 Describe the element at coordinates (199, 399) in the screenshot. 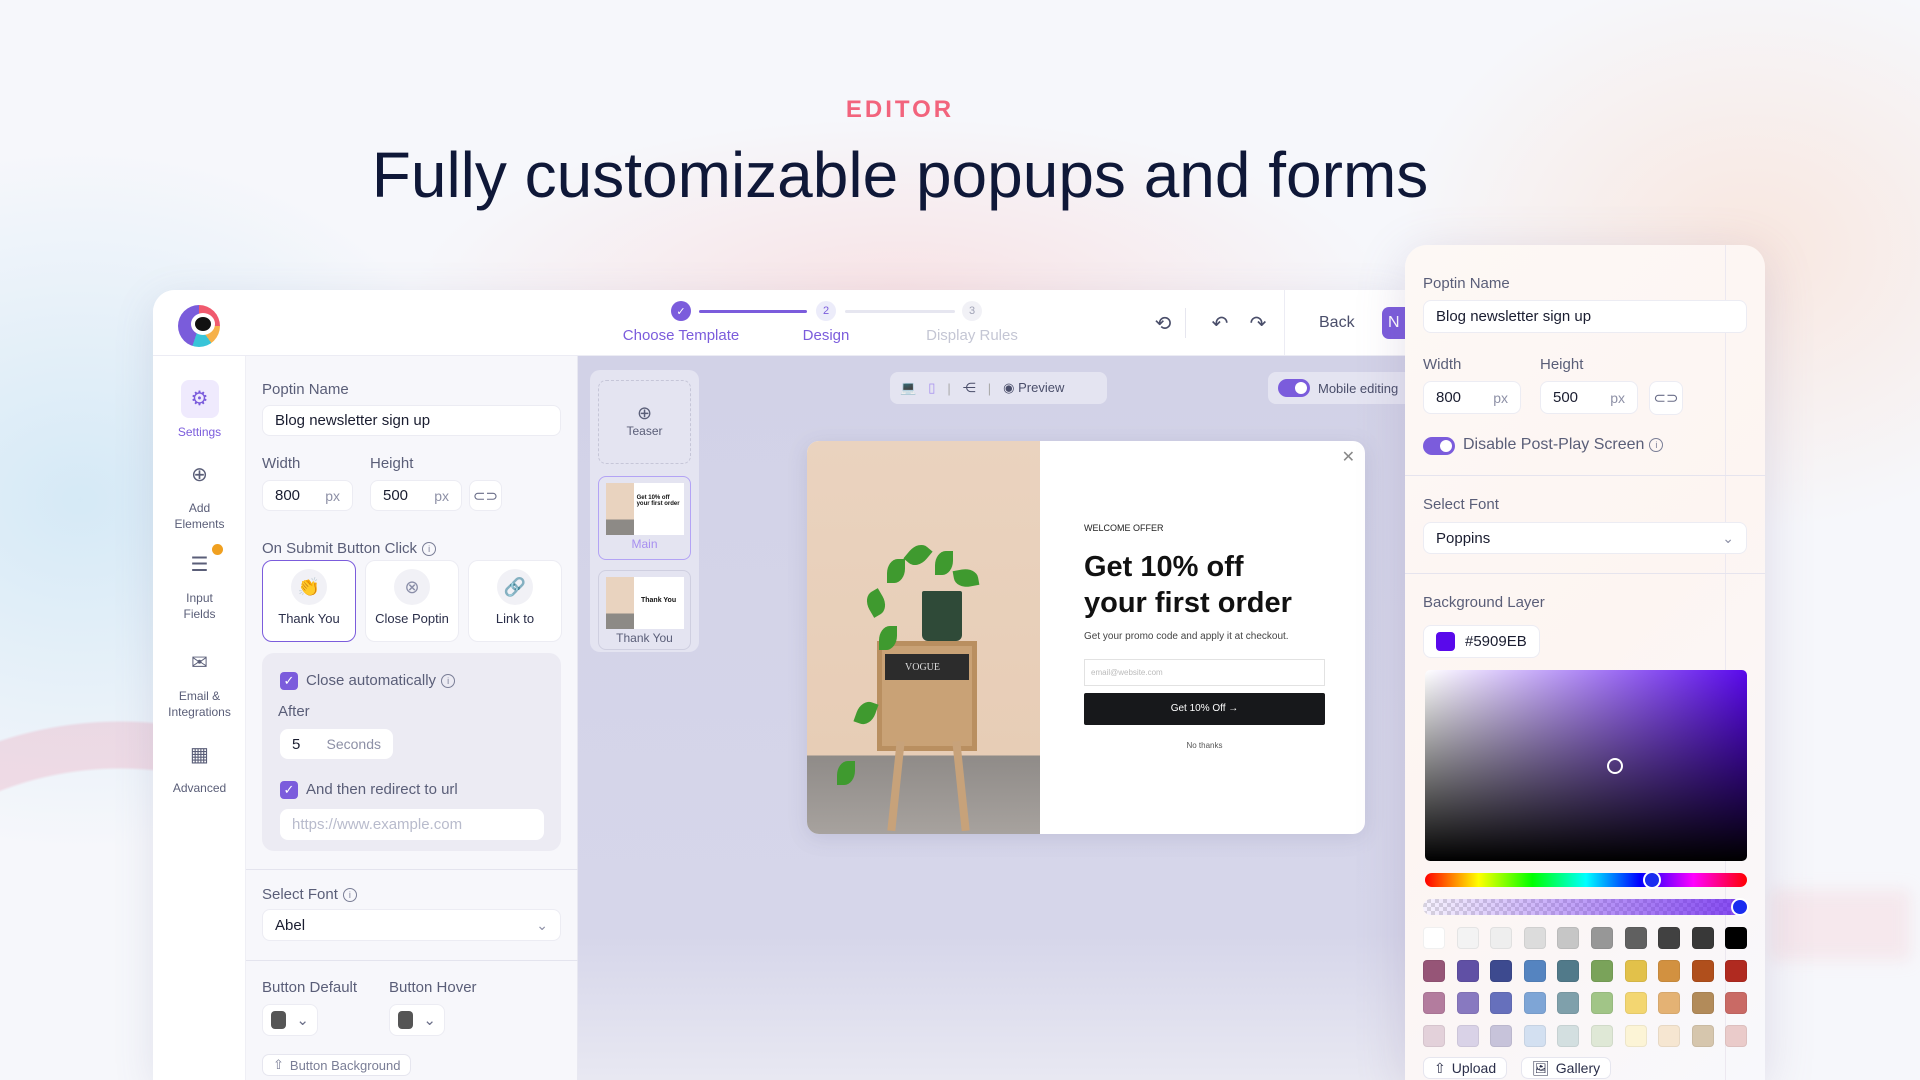

I see `gear-icon: ⚙` at that location.